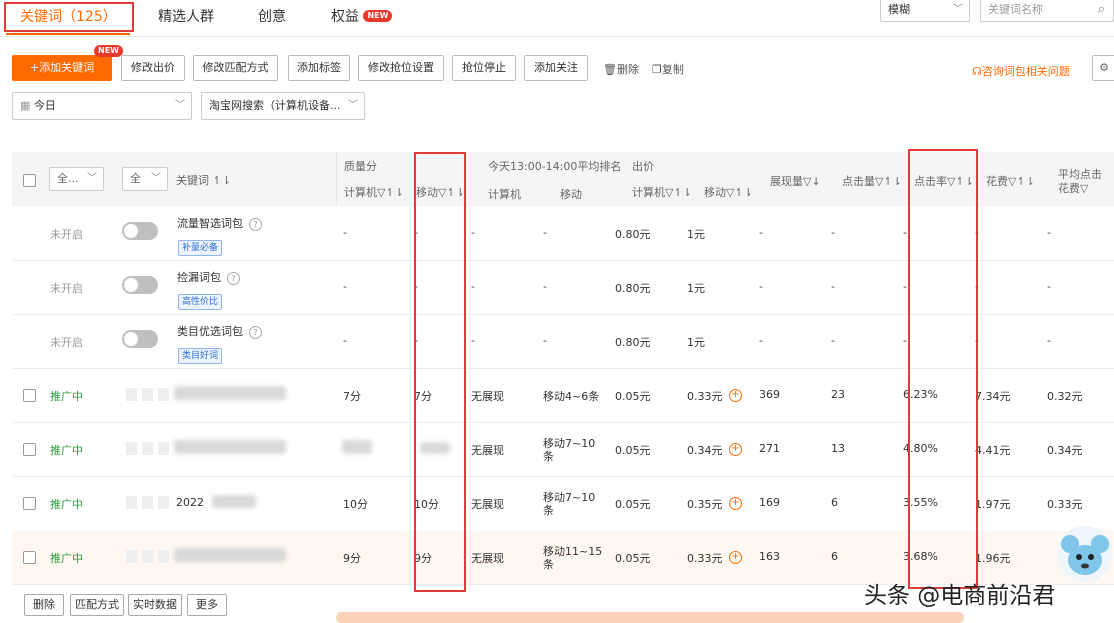 This screenshot has height=623, width=1114. Describe the element at coordinates (833, 232) in the screenshot. I see `cell-clk: -` at that location.